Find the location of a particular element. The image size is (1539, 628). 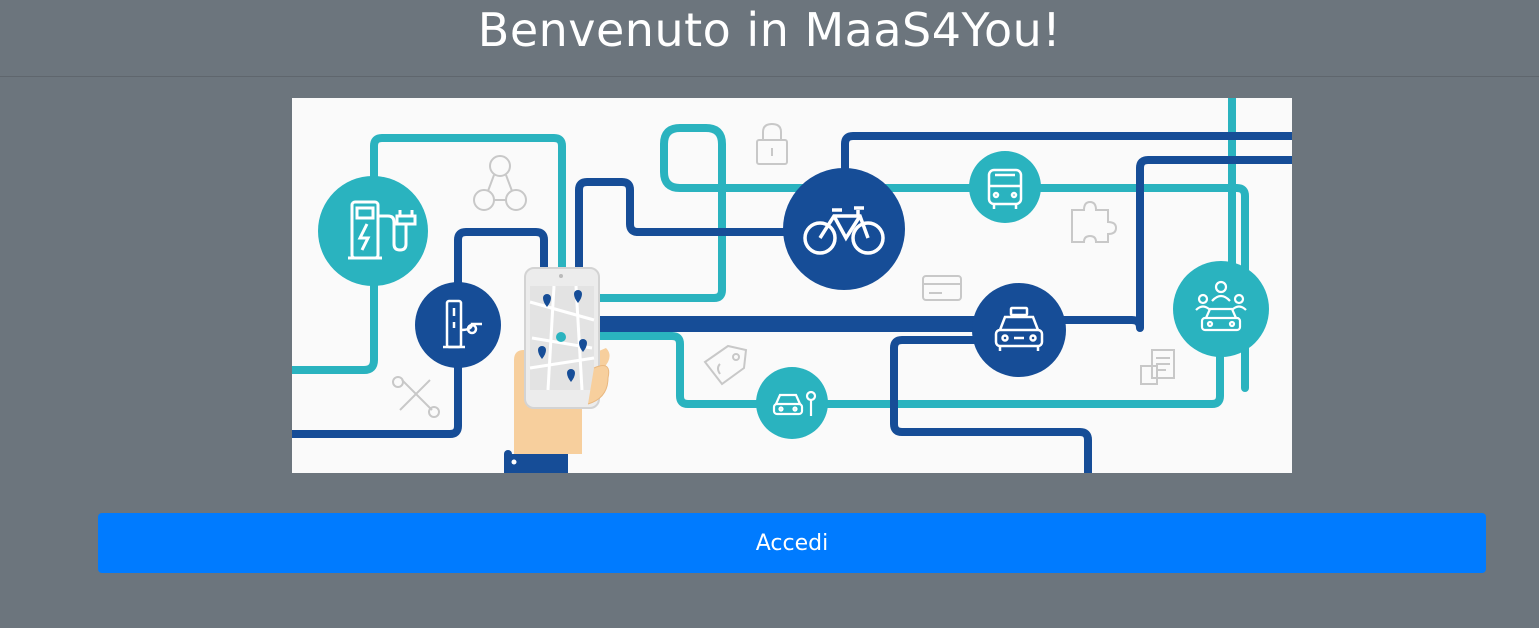

login-button: Accedi is located at coordinates (792, 543).